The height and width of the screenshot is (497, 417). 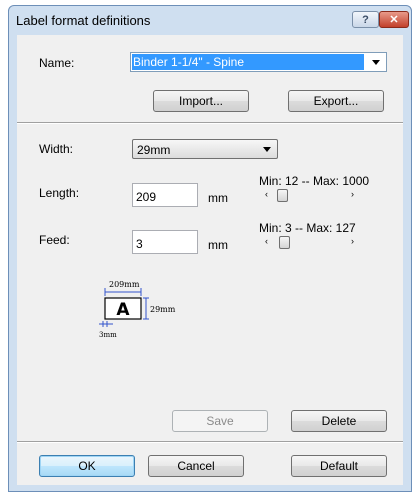 What do you see at coordinates (282, 195) in the screenshot?
I see `length-slider-thumb` at bounding box center [282, 195].